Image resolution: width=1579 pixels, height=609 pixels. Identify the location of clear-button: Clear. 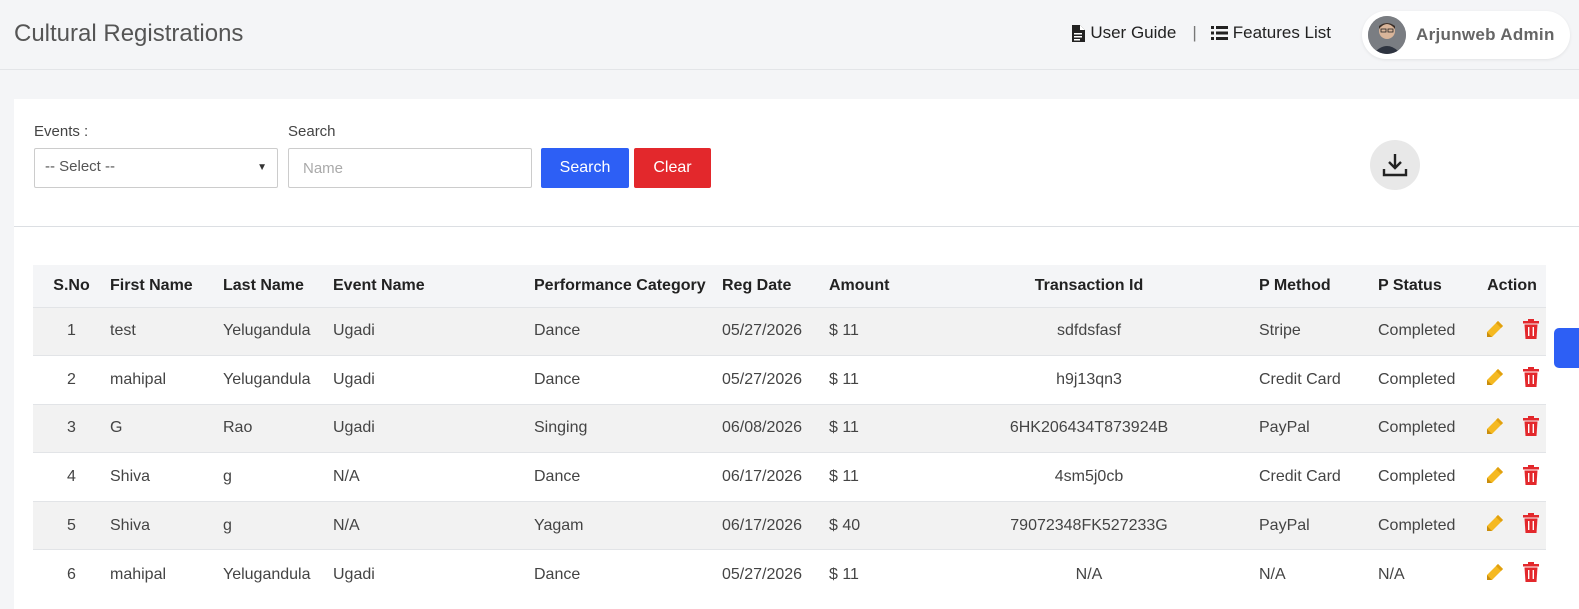
(672, 168).